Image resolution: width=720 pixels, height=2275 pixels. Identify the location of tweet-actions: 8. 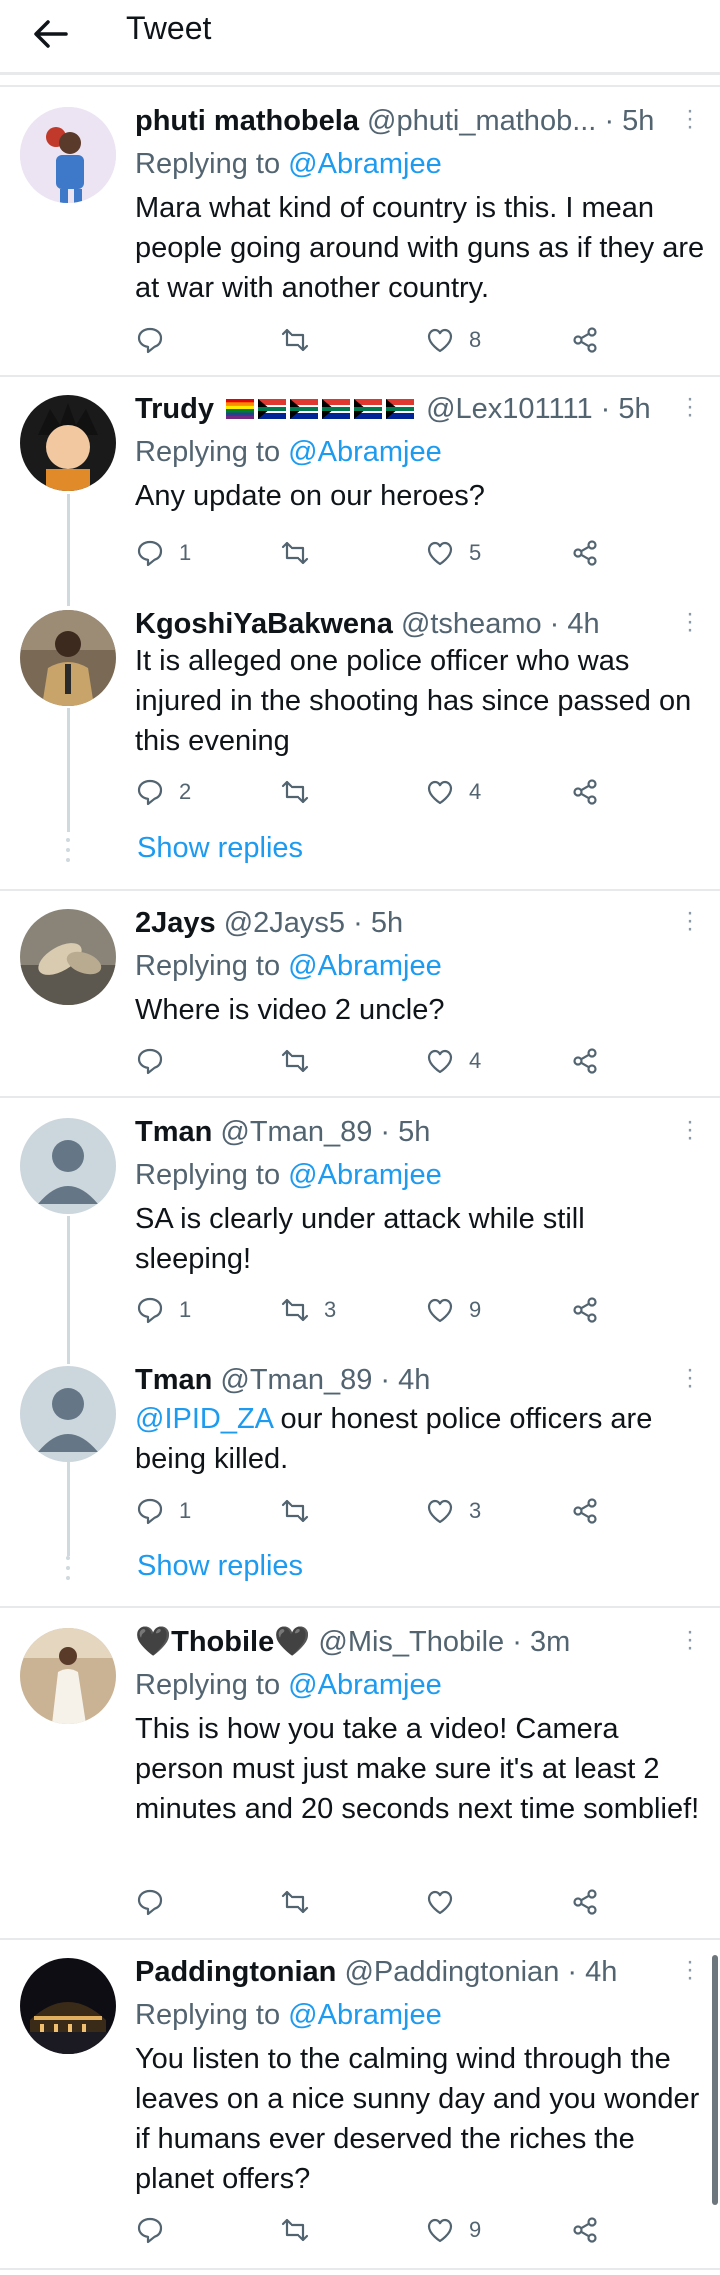
(375, 340).